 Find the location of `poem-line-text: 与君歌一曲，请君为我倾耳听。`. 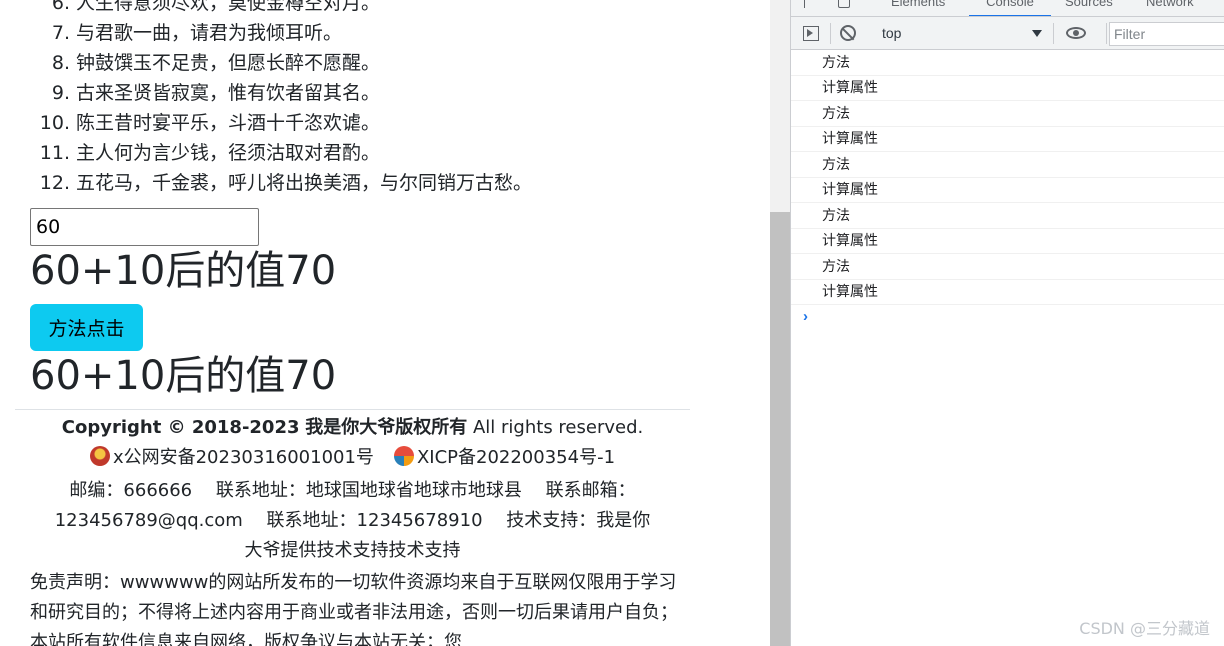

poem-line-text: 与君歌一曲，请君为我倾耳听。 is located at coordinates (209, 33).